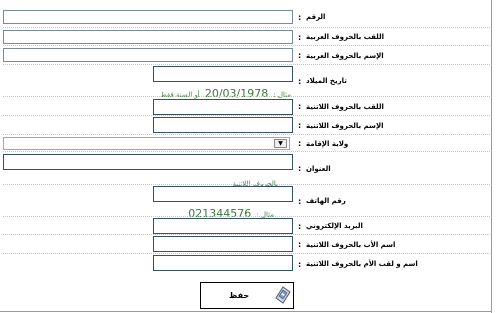  Describe the element at coordinates (223, 74) in the screenshot. I see `birthdate-input` at that location.